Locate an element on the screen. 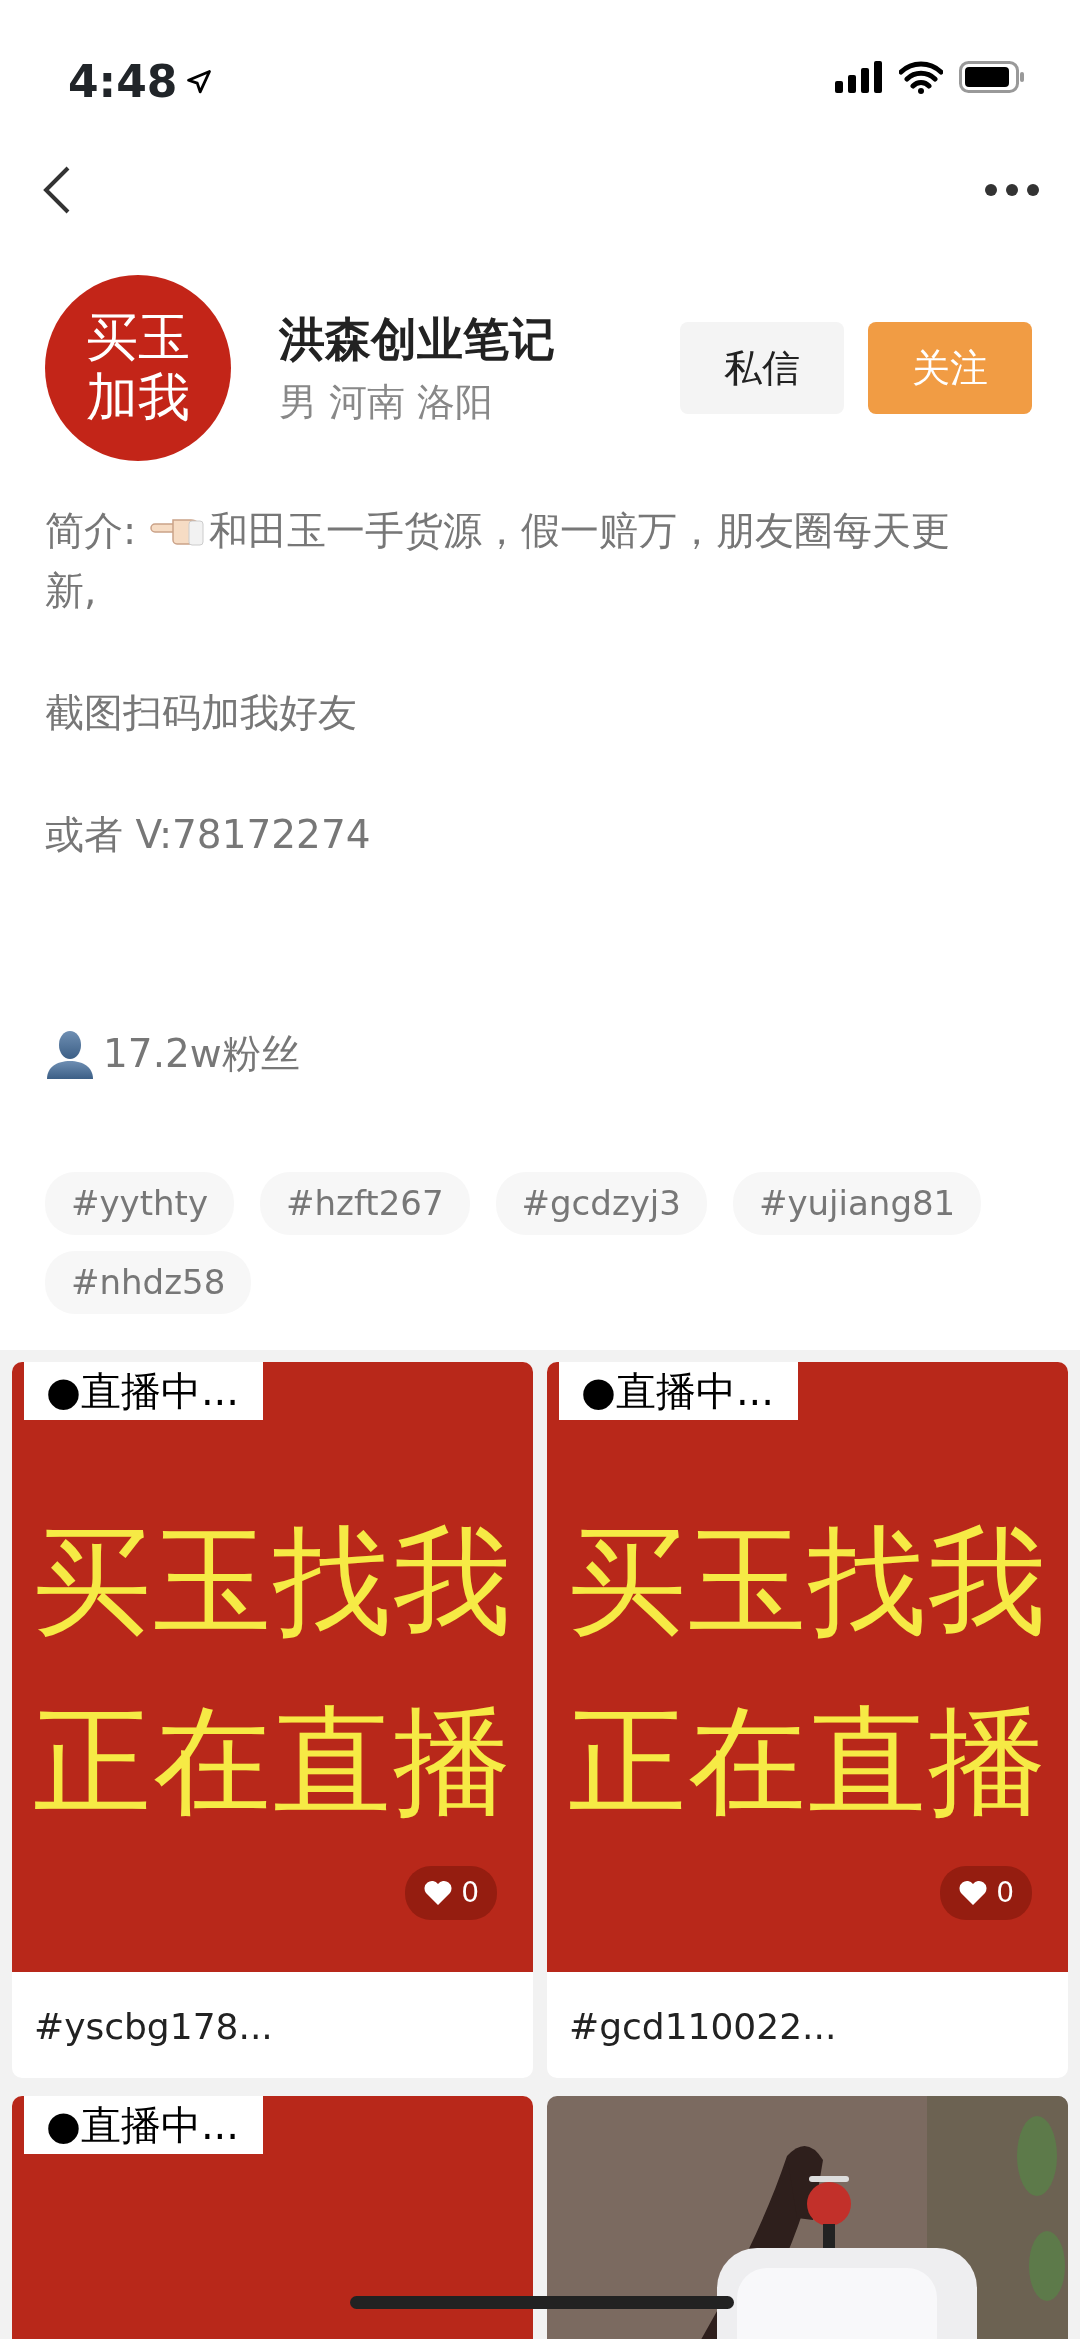 Image resolution: width=1080 pixels, height=2339 pixels. follower-count: 17.2w粉丝 is located at coordinates (201, 1054).